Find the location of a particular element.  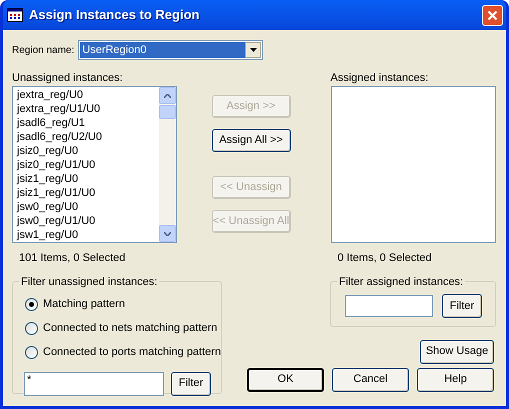

assigned-status: 0 Items, 0 Selected is located at coordinates (385, 258).